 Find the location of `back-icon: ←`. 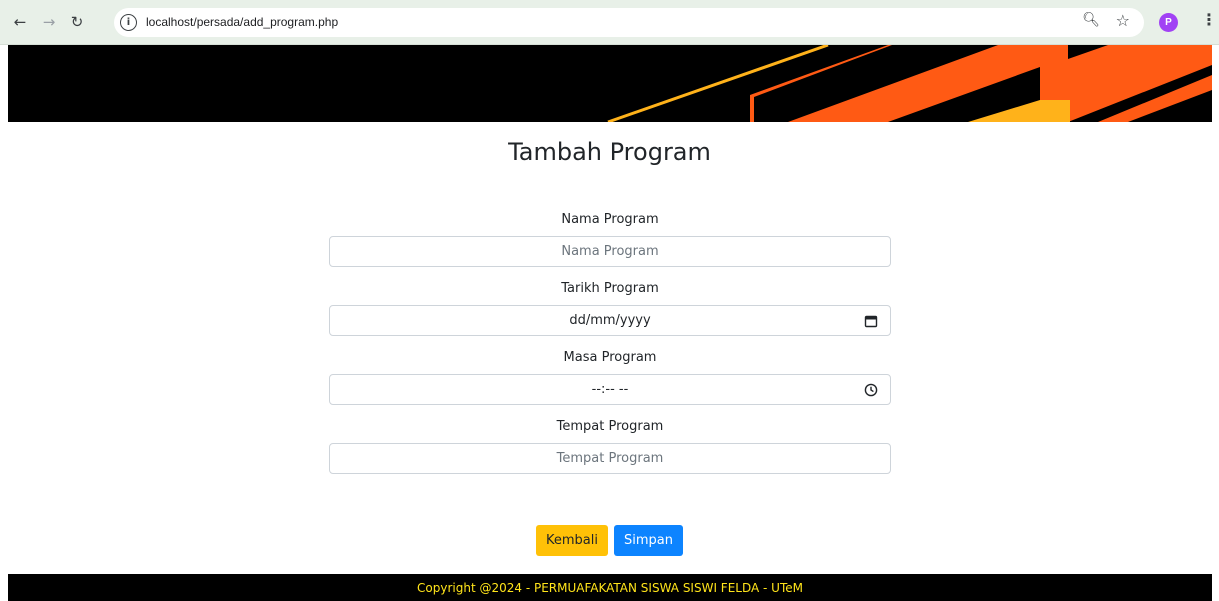

back-icon: ← is located at coordinates (20, 22).